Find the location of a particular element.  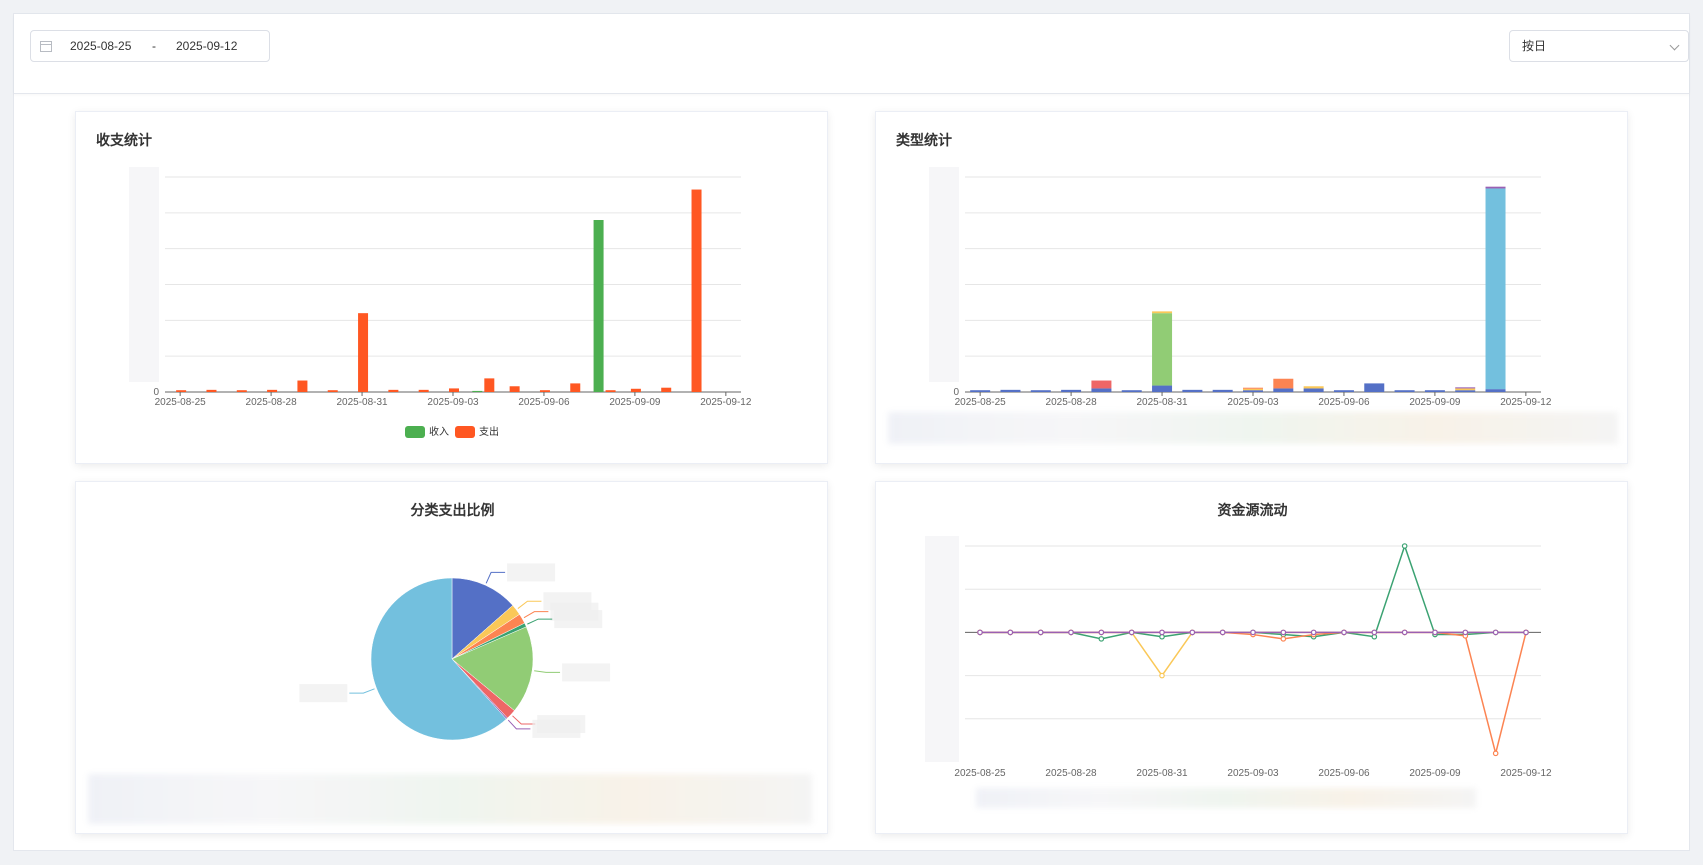

granularity-value: 按日 is located at coordinates (1534, 46).